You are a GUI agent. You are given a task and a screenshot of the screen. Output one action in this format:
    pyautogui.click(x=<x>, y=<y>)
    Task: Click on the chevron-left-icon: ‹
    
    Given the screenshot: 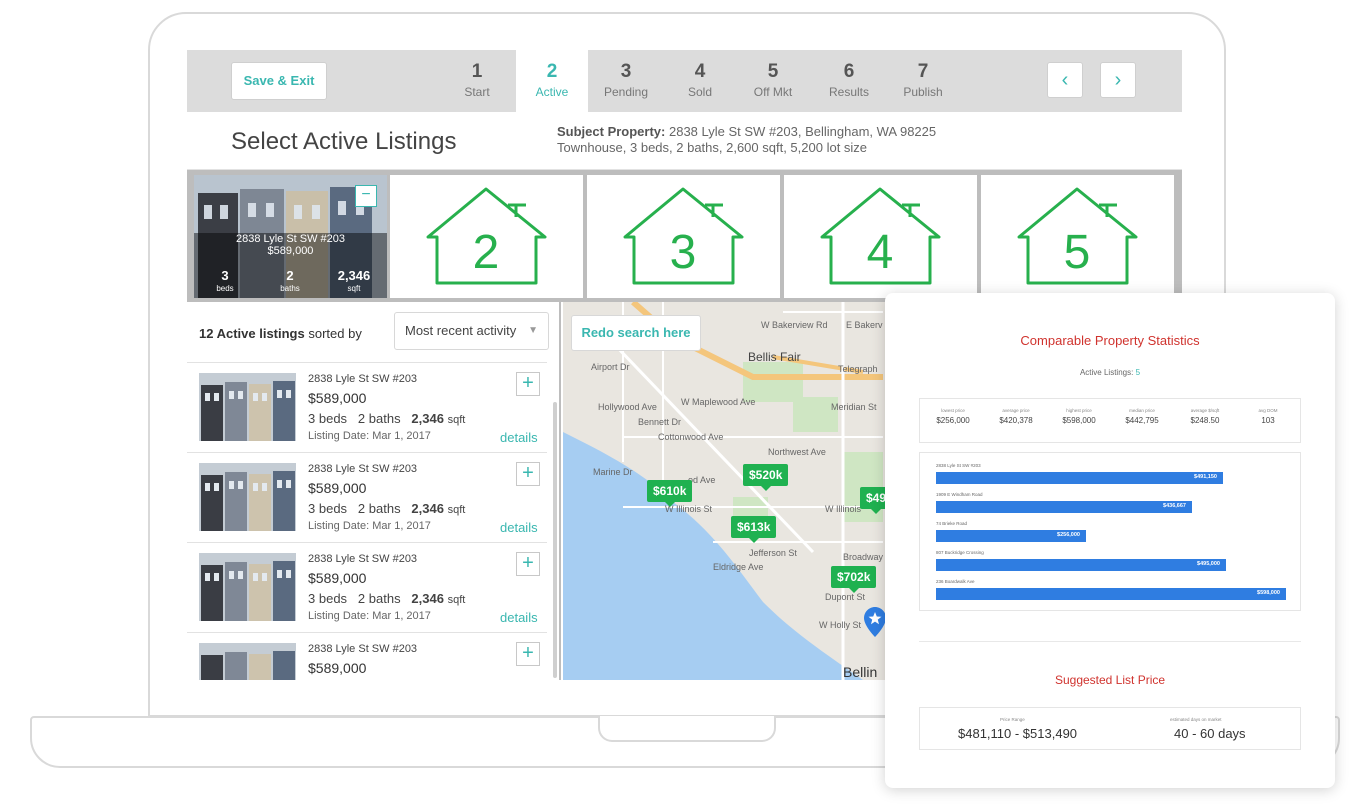 What is the action you would take?
    pyautogui.click(x=1065, y=80)
    